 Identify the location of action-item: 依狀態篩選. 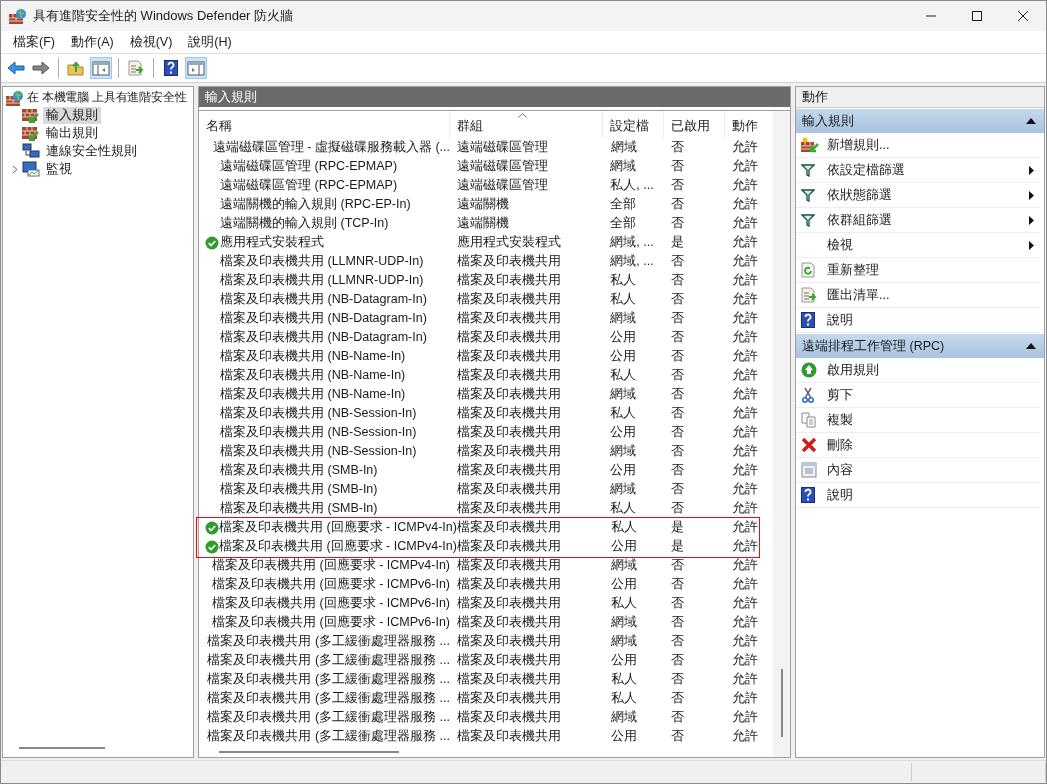
(918, 195).